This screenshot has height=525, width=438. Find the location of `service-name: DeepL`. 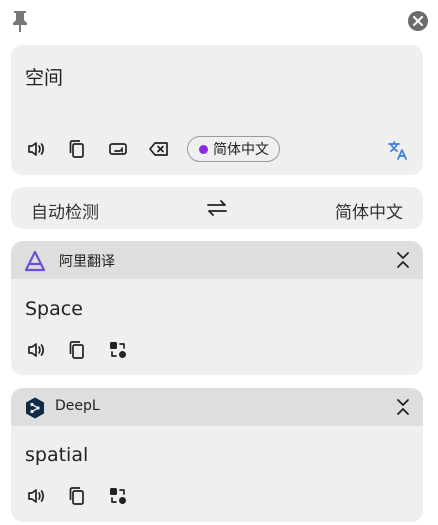

service-name: DeepL is located at coordinates (77, 406).